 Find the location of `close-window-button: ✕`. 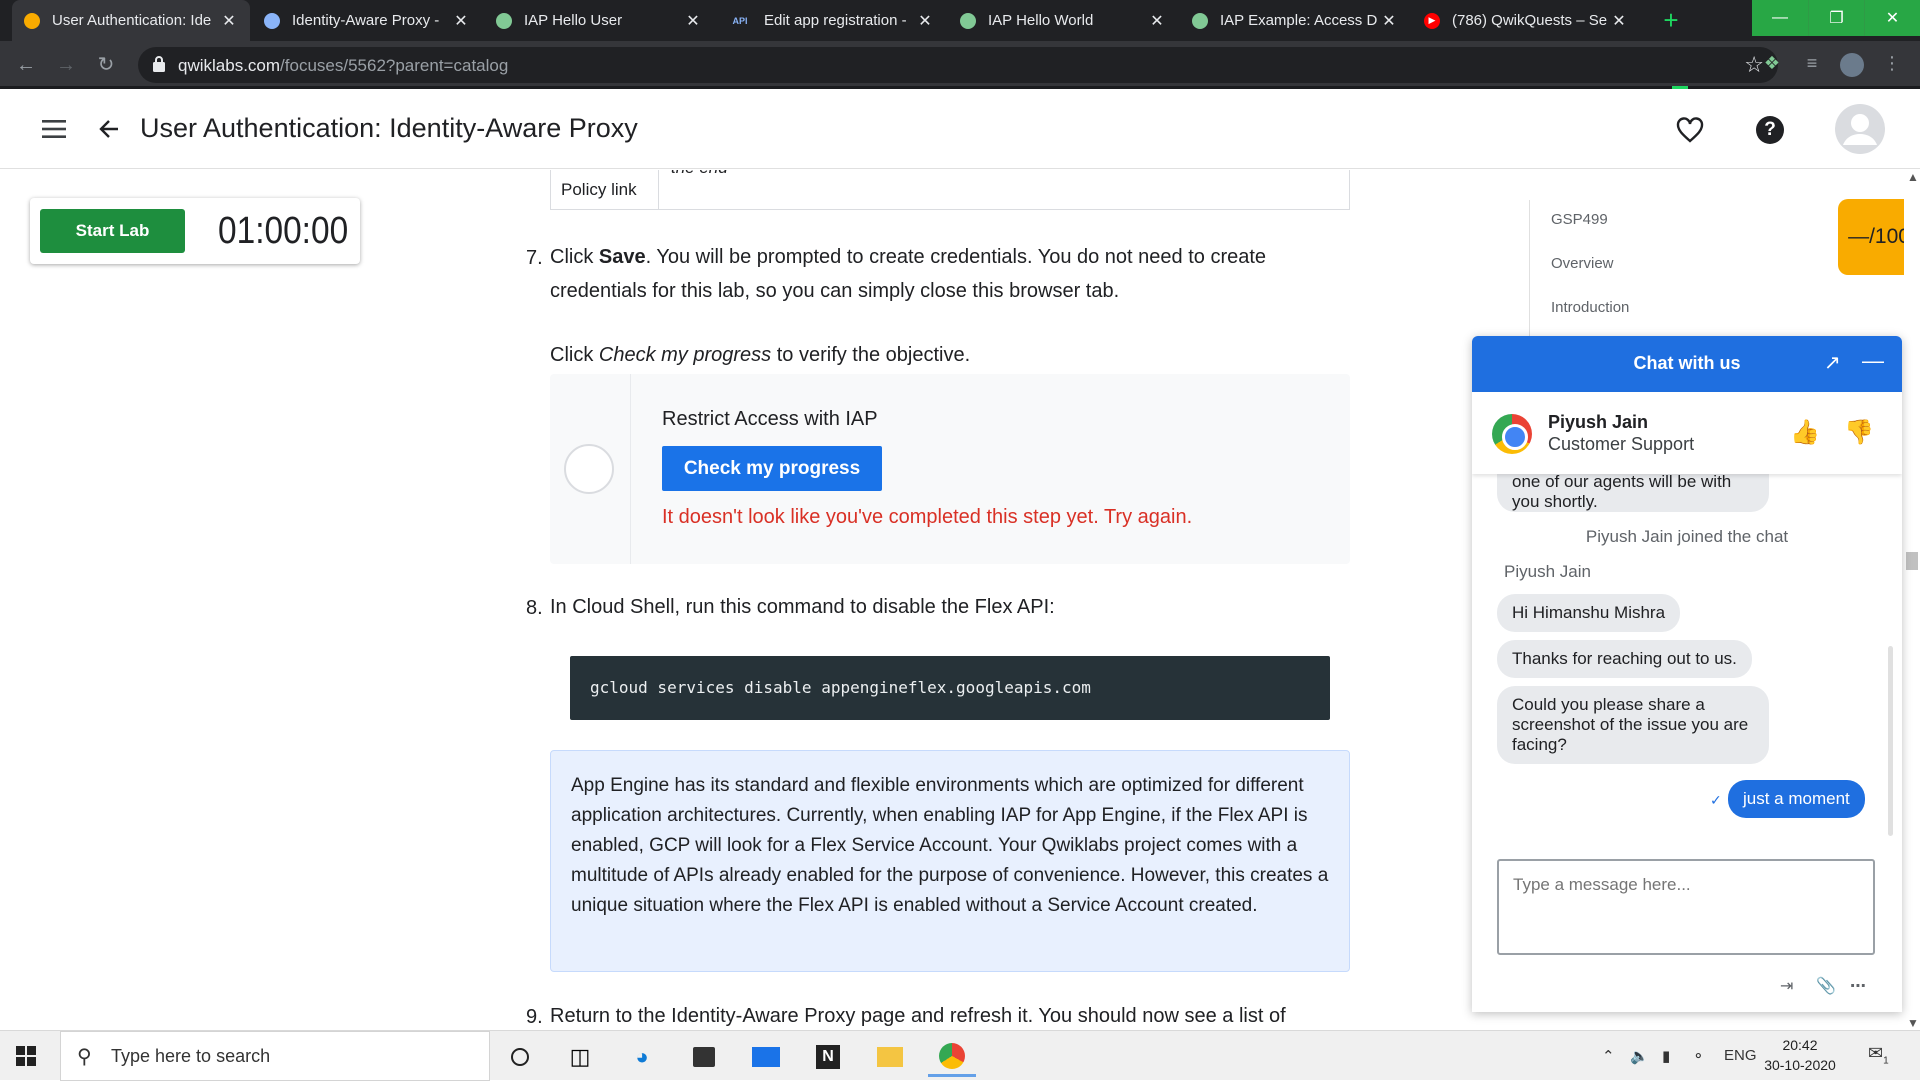

close-window-button: ✕ is located at coordinates (1892, 18).